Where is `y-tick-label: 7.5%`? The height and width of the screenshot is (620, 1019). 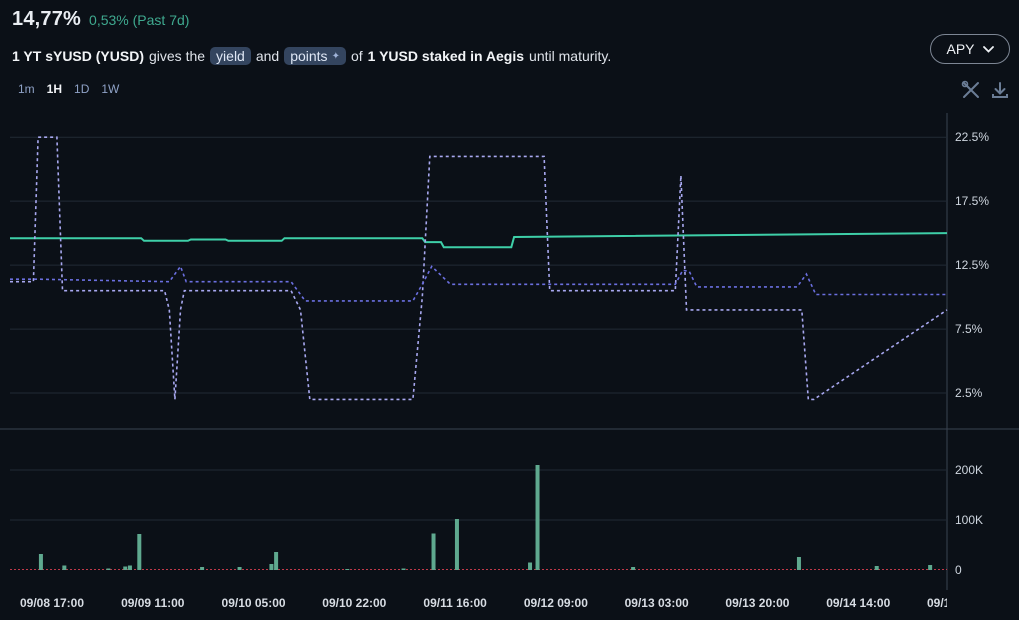
y-tick-label: 7.5% is located at coordinates (969, 329).